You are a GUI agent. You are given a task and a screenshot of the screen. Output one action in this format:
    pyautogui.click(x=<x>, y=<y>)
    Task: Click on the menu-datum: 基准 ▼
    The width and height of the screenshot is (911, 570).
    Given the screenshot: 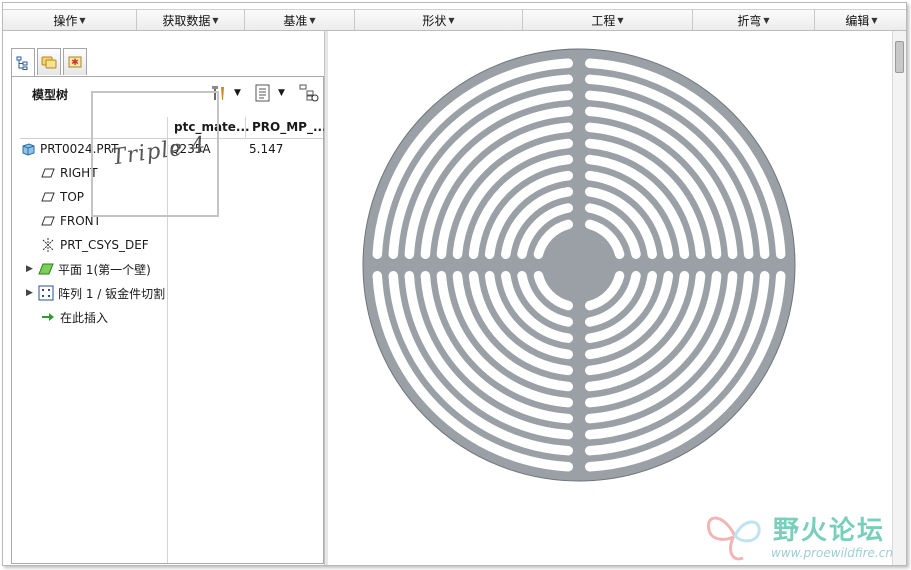 What is the action you would take?
    pyautogui.click(x=300, y=20)
    